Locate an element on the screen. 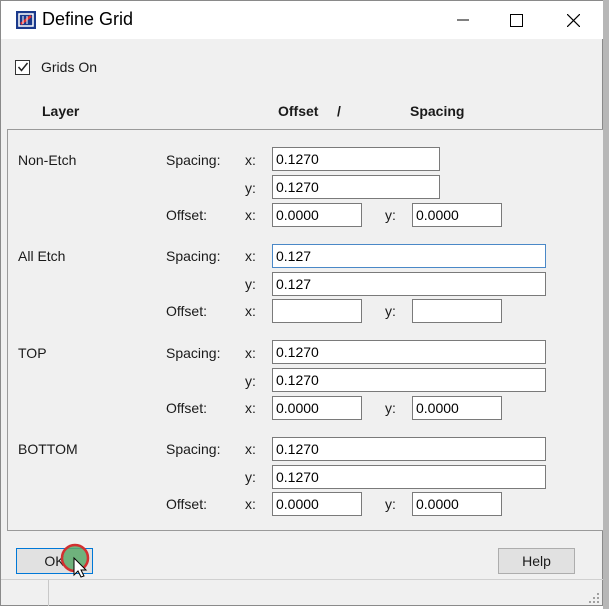  header-spacing: Spacing is located at coordinates (437, 111).